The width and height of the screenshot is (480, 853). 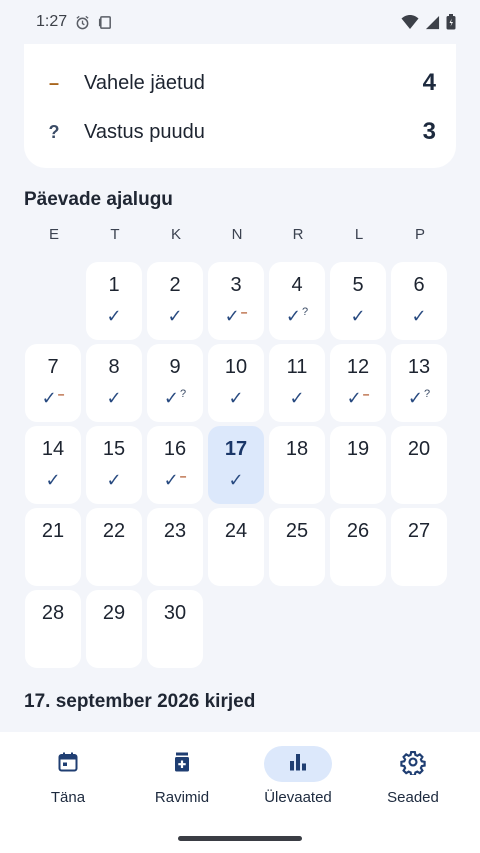 What do you see at coordinates (298, 797) in the screenshot?
I see `nav-label: Ülevaated` at bounding box center [298, 797].